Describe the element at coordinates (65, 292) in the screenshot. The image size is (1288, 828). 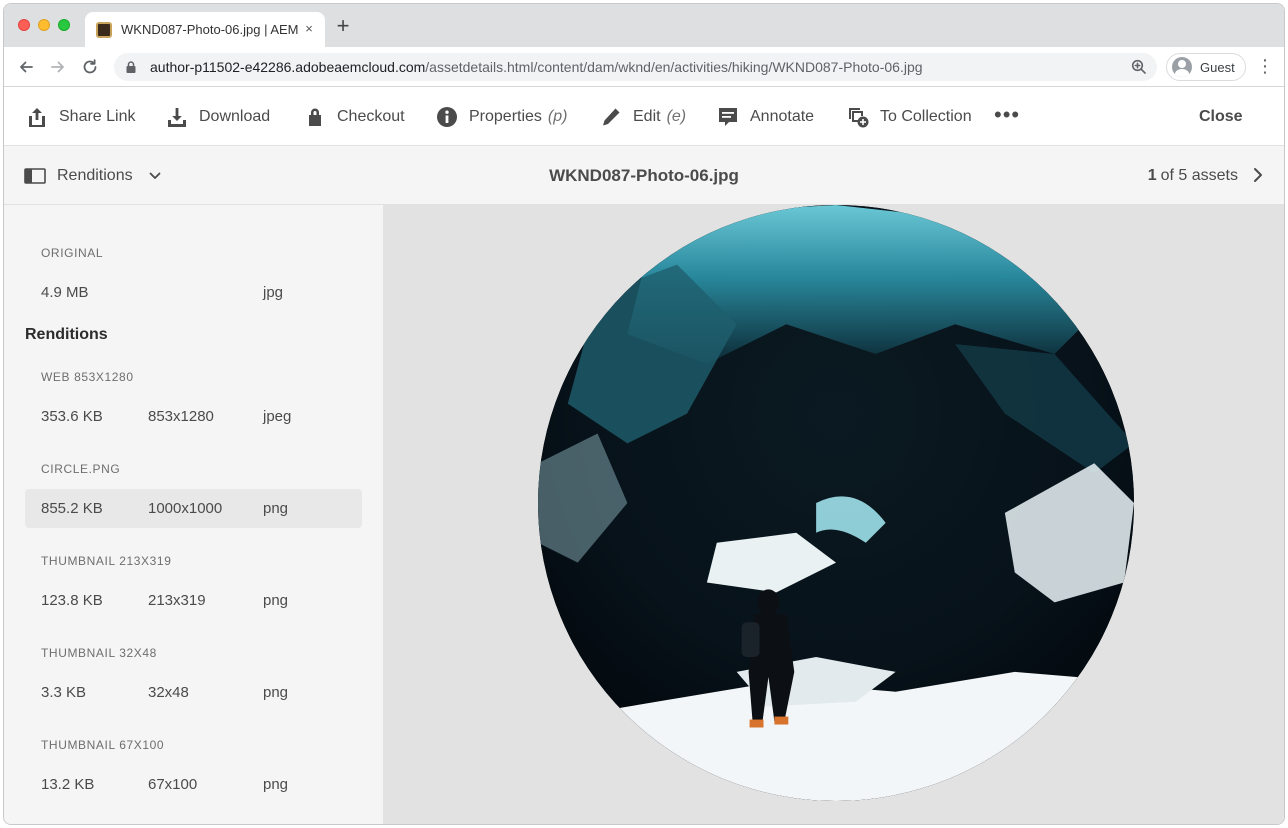
I see `original-size: 4.9 MB` at that location.